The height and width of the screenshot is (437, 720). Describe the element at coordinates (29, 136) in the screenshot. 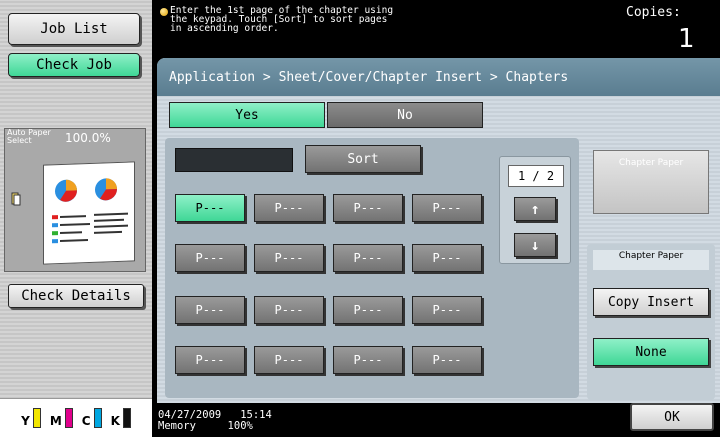

I see `auto-paper-select-label: Auto Paper Select` at that location.